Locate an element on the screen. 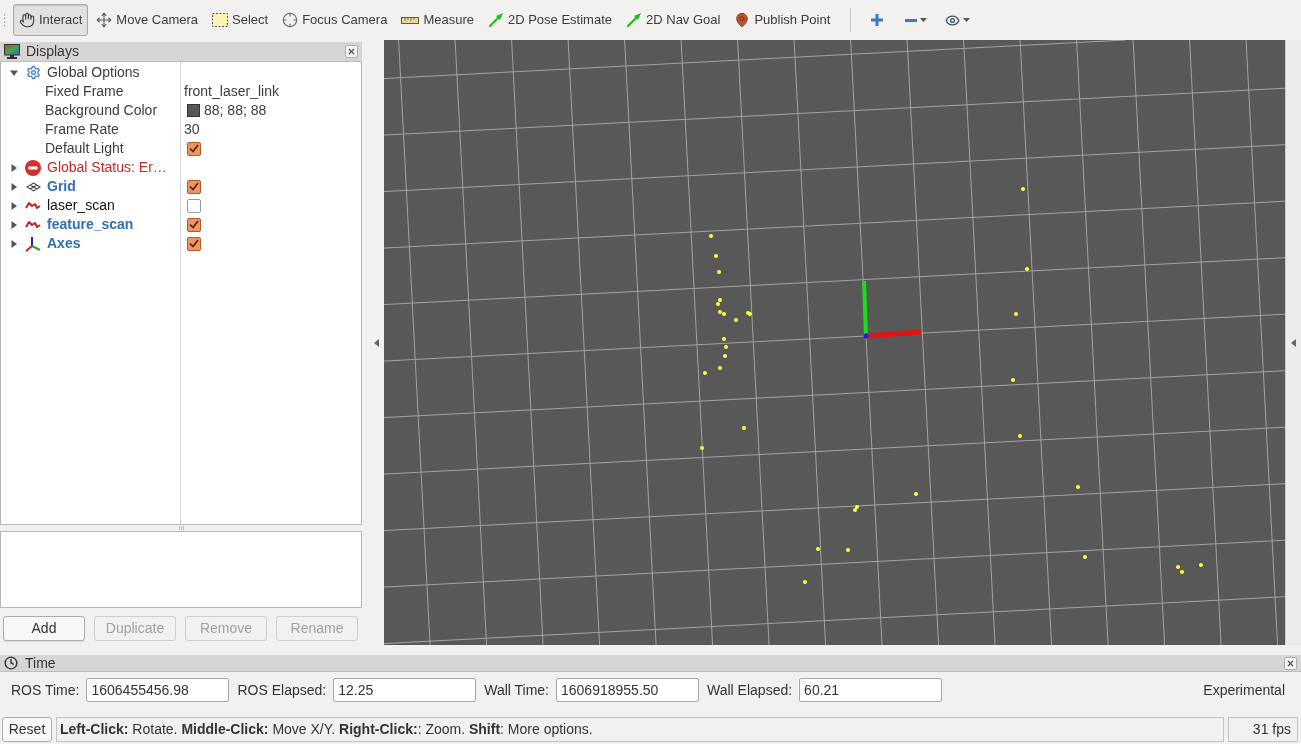 The height and width of the screenshot is (744, 1301). toolbar-grip-icon is located at coordinates (4, 20).